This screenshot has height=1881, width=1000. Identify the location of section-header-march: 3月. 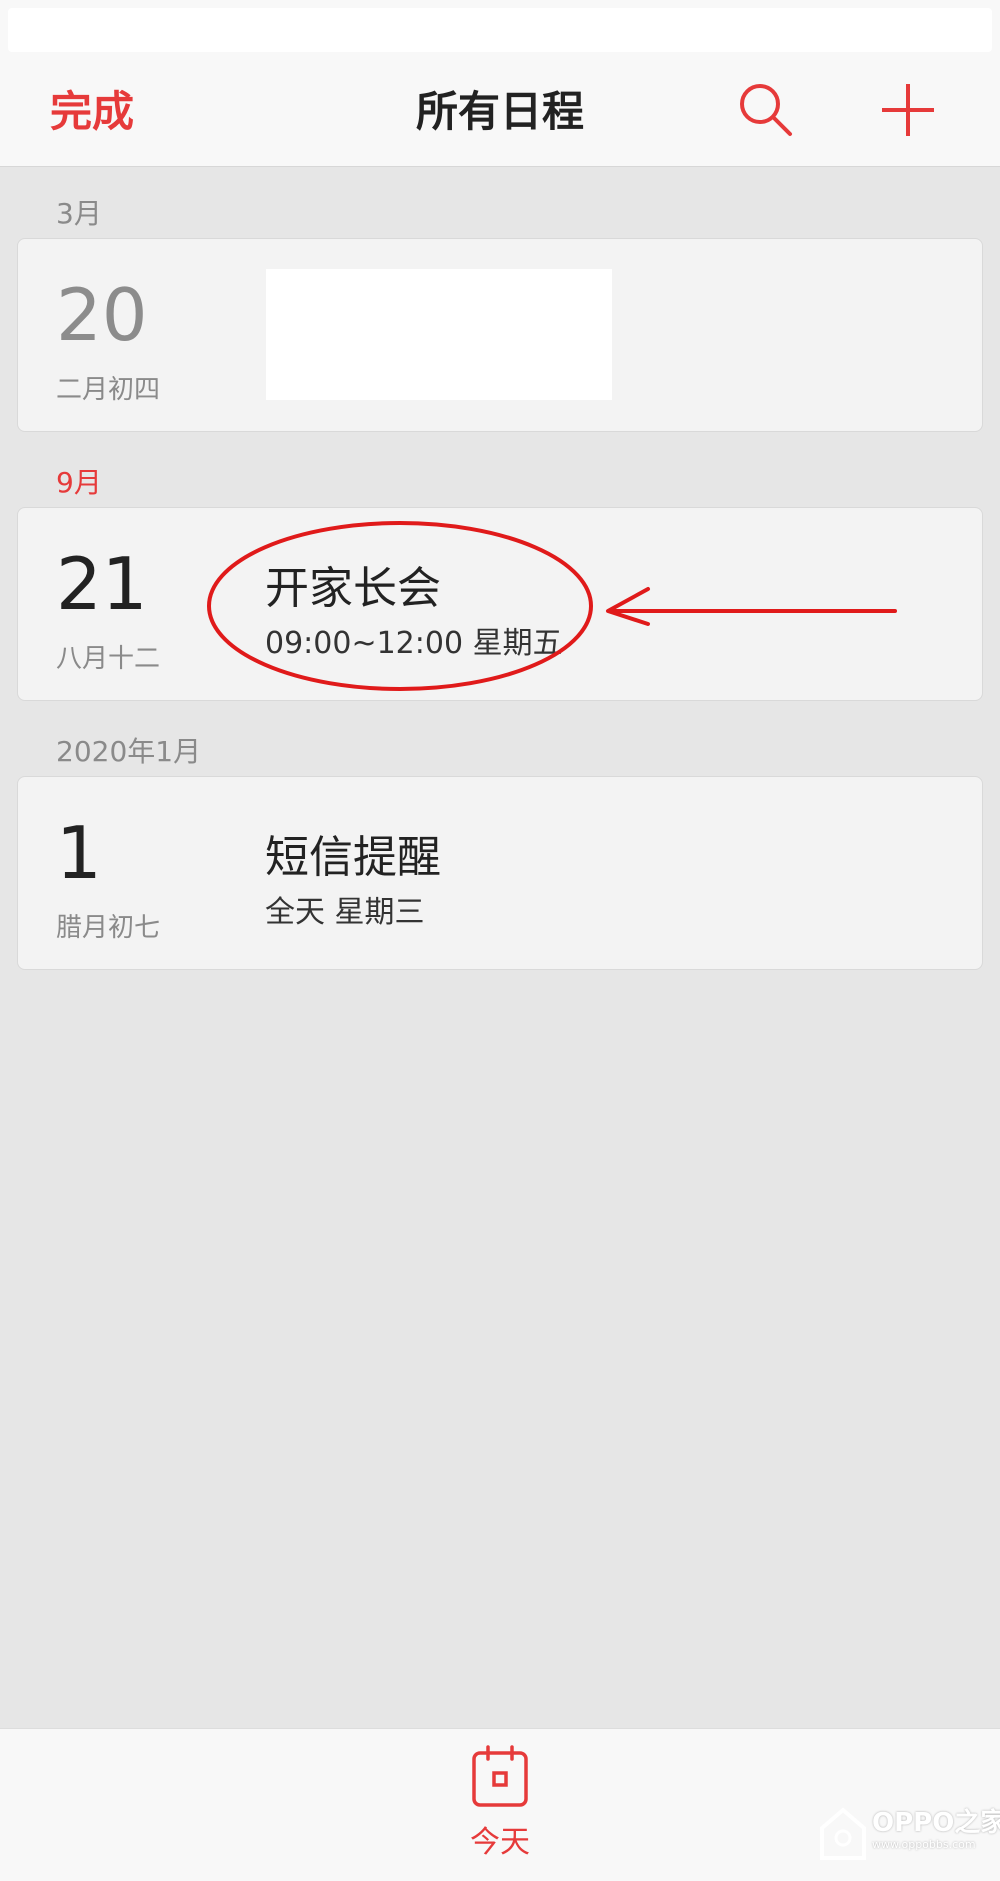
(79, 213).